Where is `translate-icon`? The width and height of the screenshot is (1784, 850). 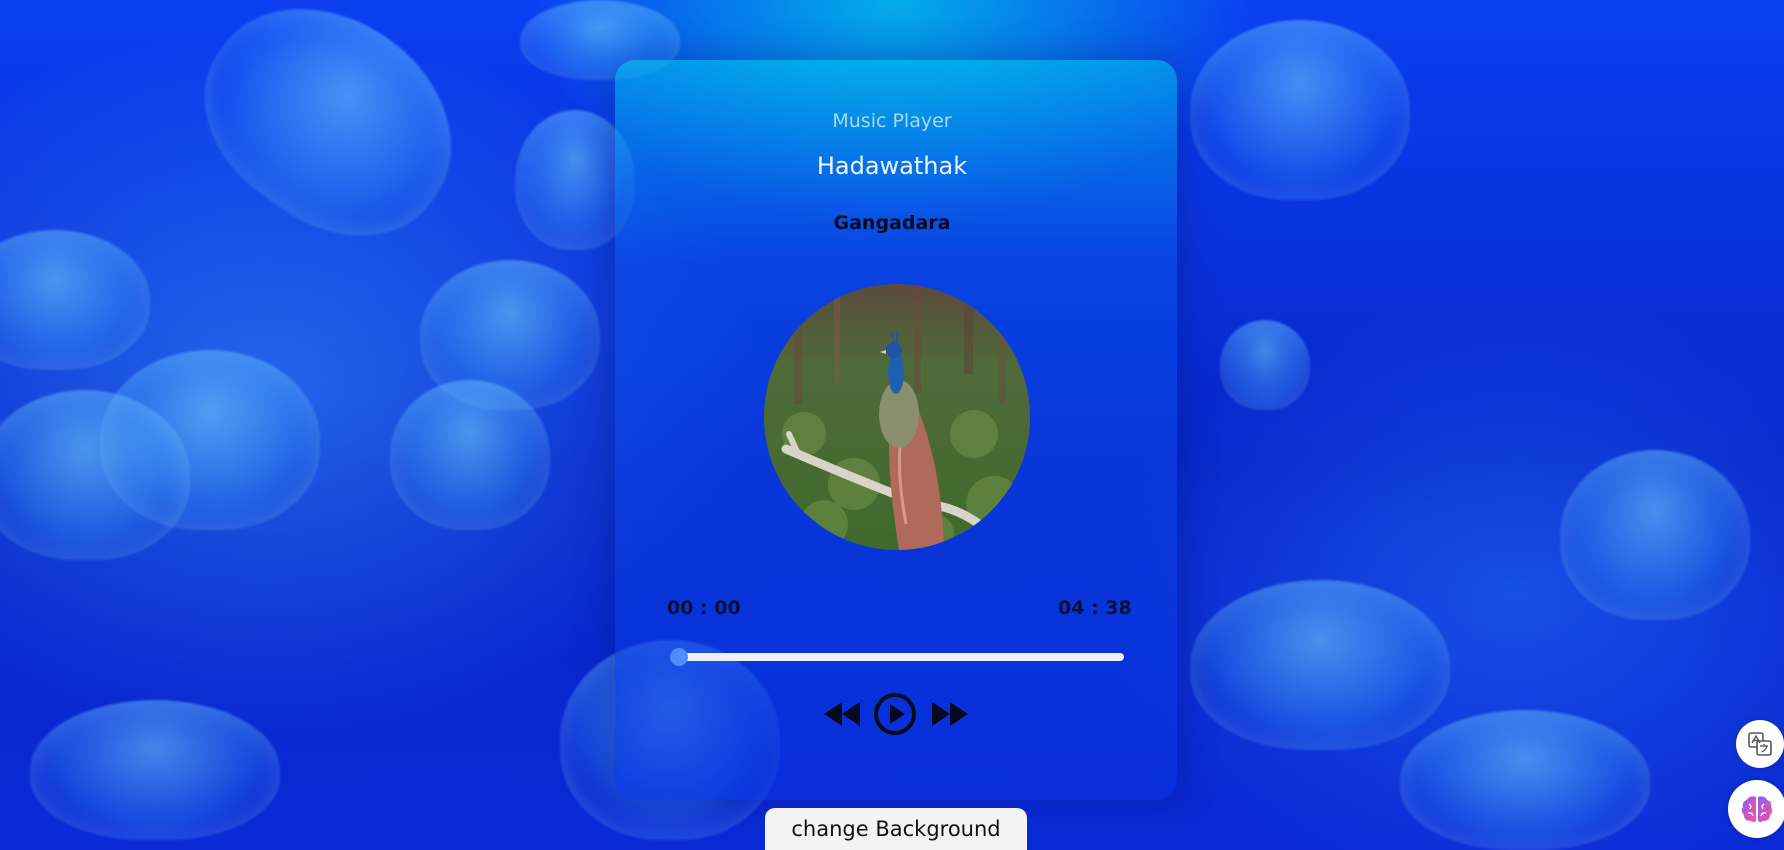
translate-icon is located at coordinates (1760, 744).